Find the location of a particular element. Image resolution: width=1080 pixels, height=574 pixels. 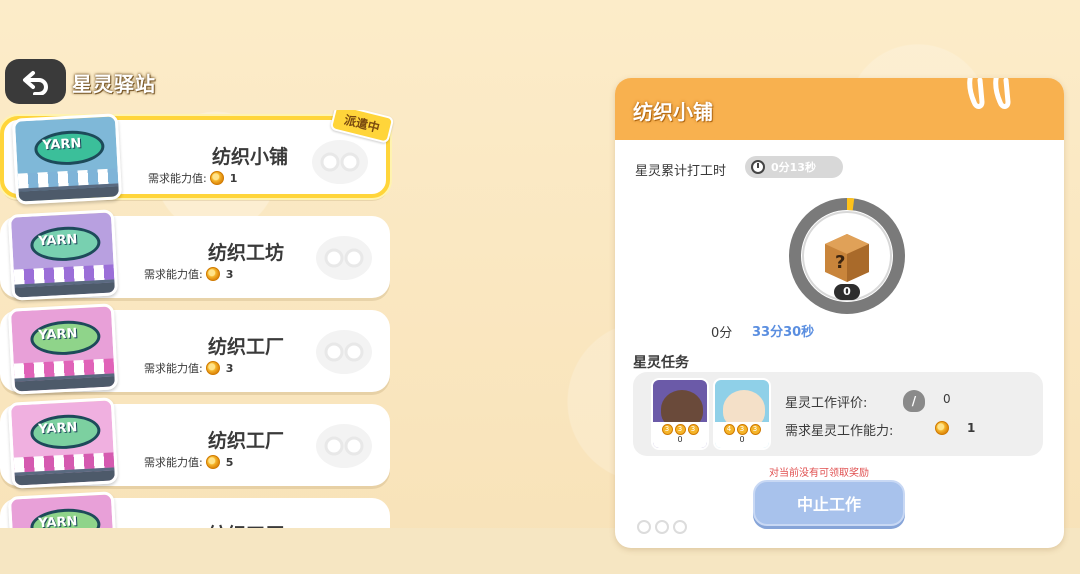

eval-value: 0 is located at coordinates (947, 399).